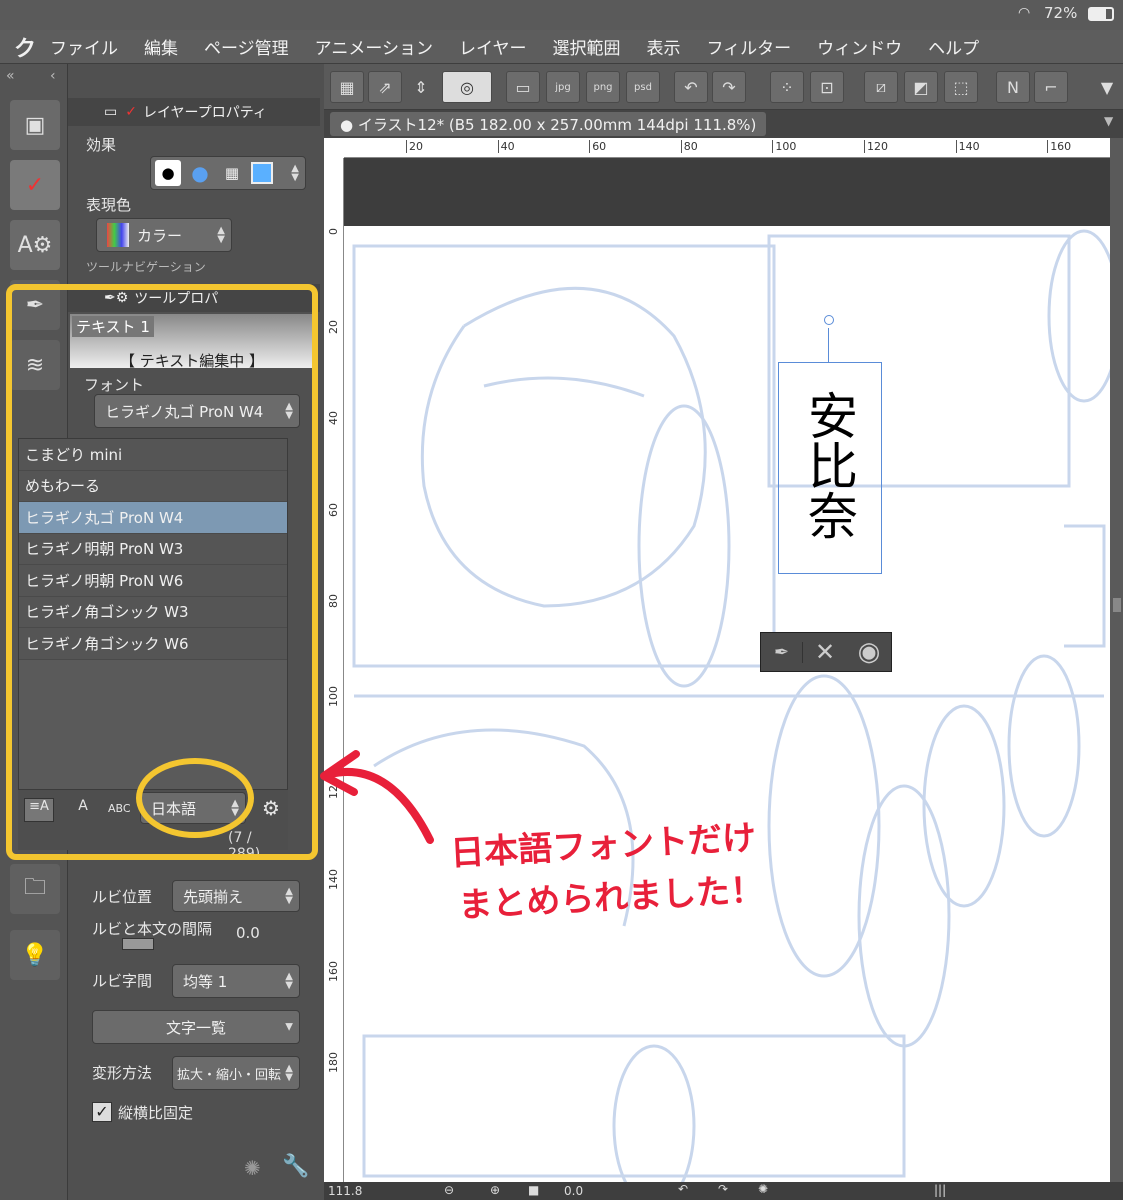 This screenshot has width=1123, height=1200. I want to click on folder-icon: 🗀, so click(35, 889).